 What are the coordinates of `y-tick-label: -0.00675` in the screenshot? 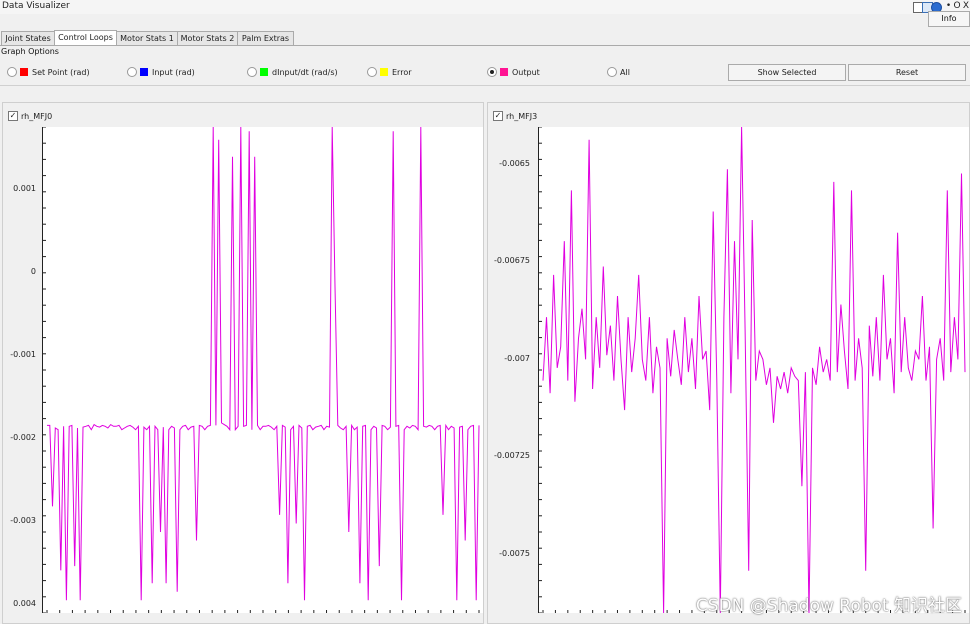 It's located at (512, 260).